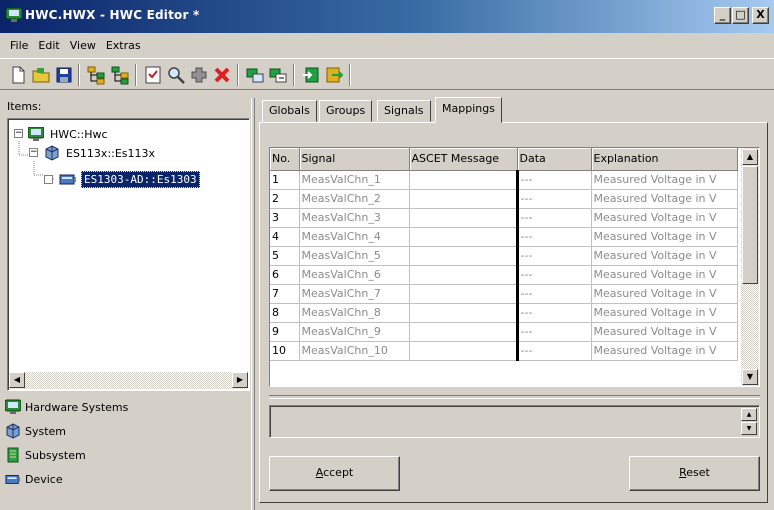 This screenshot has width=774, height=510. What do you see at coordinates (334, 75) in the screenshot?
I see `export-icon` at bounding box center [334, 75].